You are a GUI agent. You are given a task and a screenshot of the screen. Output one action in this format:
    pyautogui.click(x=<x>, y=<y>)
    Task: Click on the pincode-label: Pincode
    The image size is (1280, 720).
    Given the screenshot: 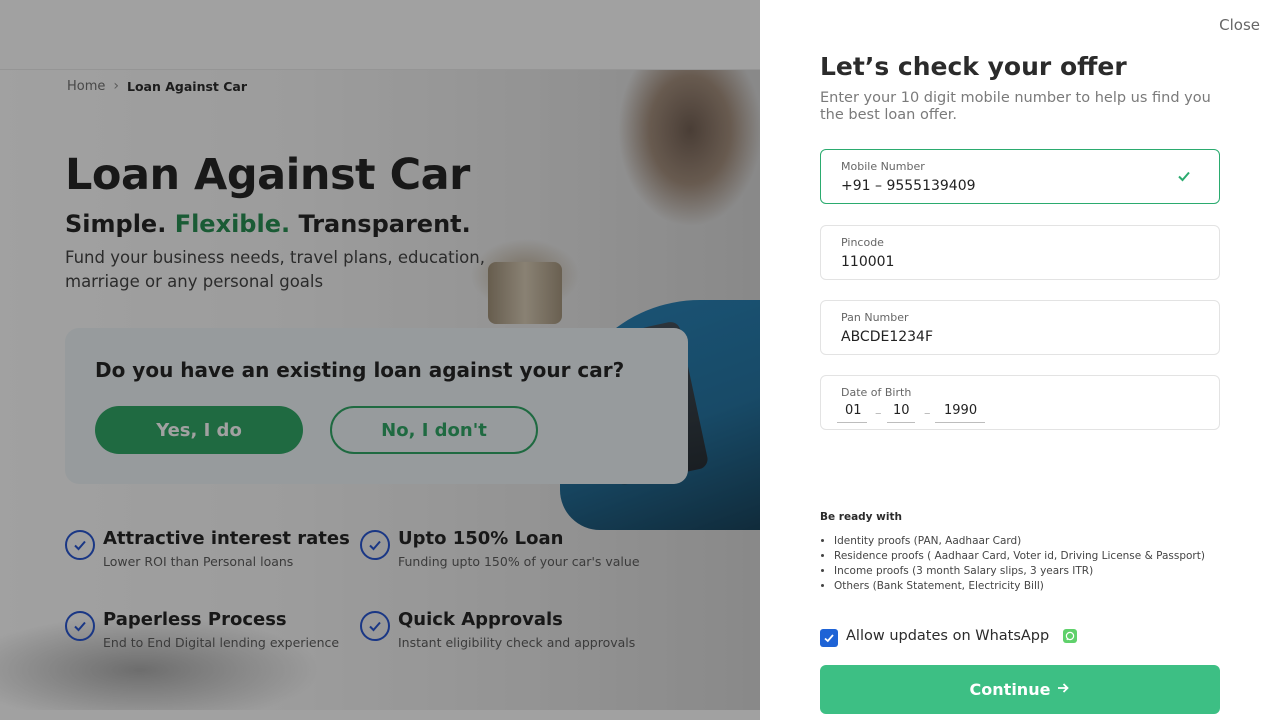 What is the action you would take?
    pyautogui.click(x=862, y=242)
    